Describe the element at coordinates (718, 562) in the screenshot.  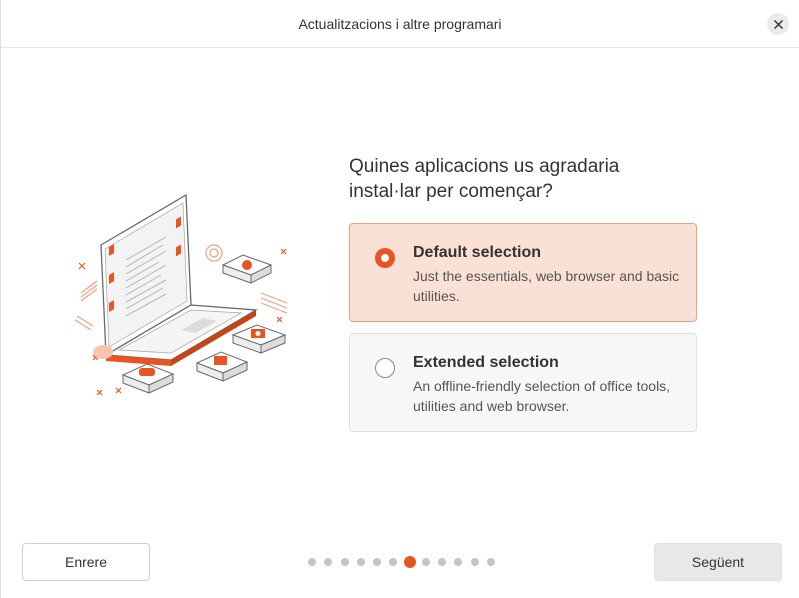
I see `next-button: Següent` at that location.